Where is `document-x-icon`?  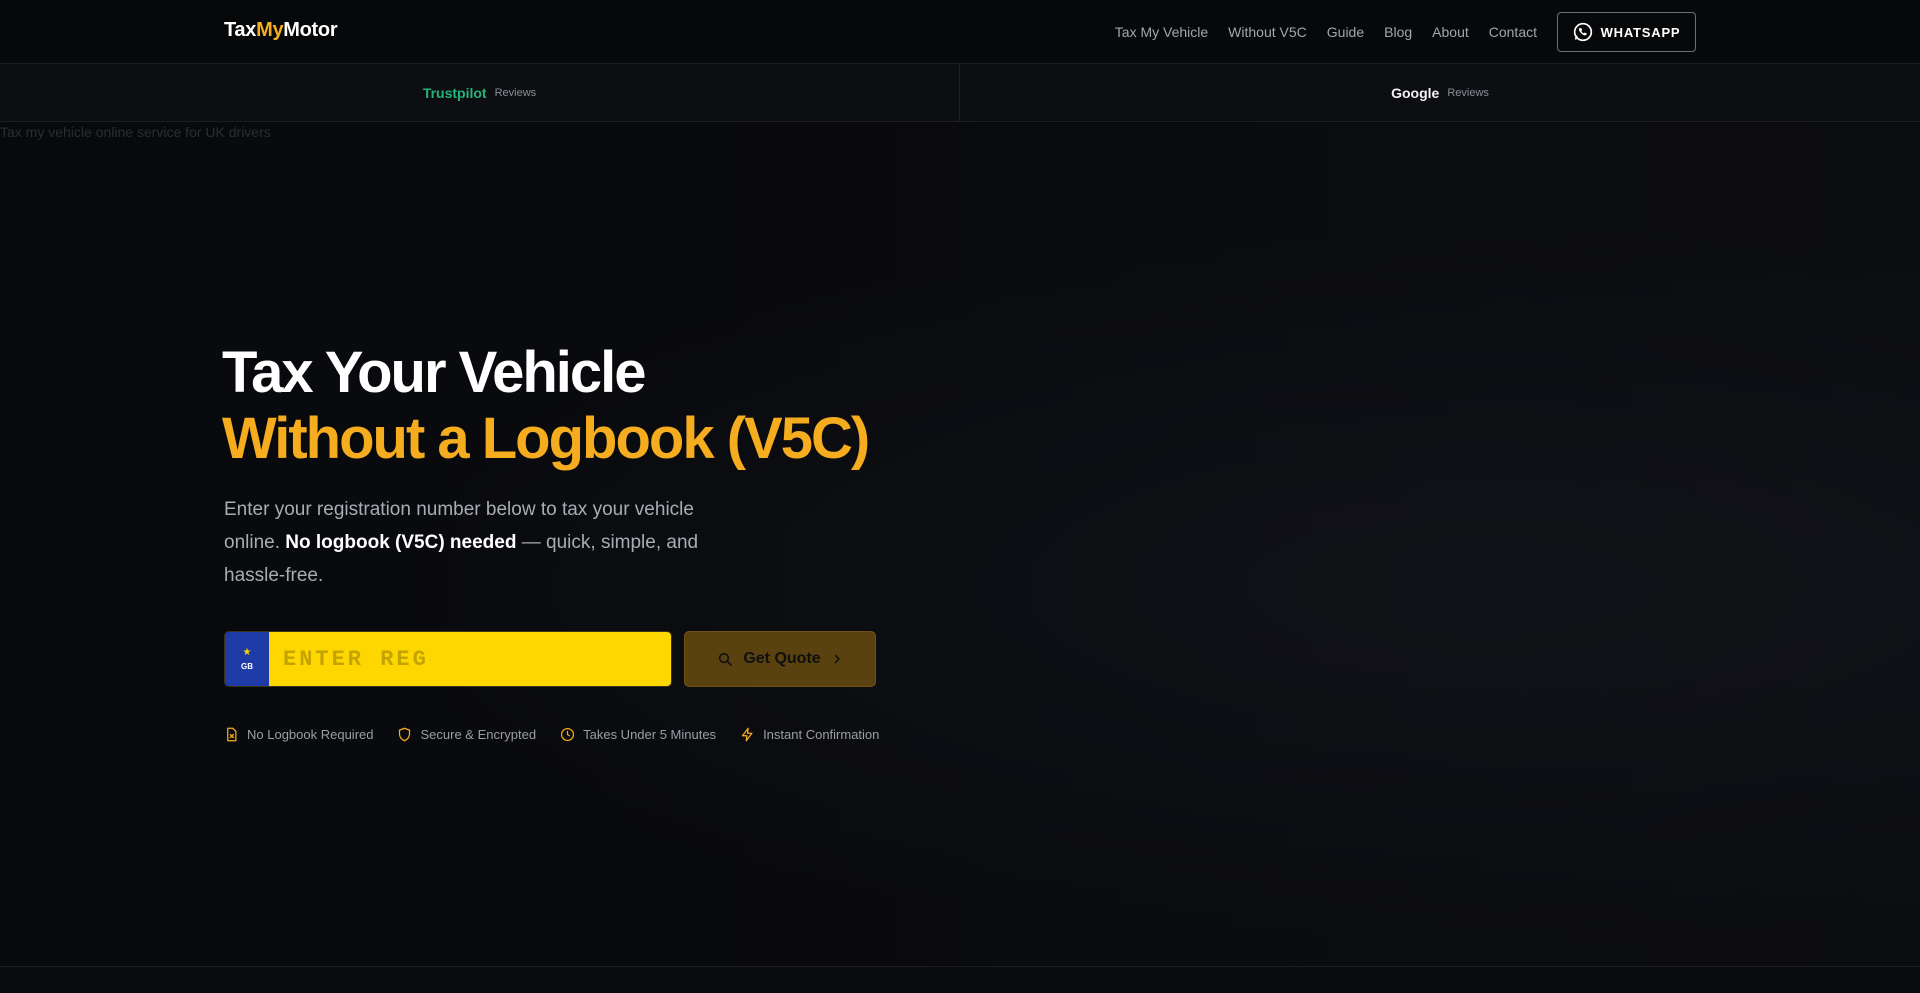
document-x-icon is located at coordinates (232, 734).